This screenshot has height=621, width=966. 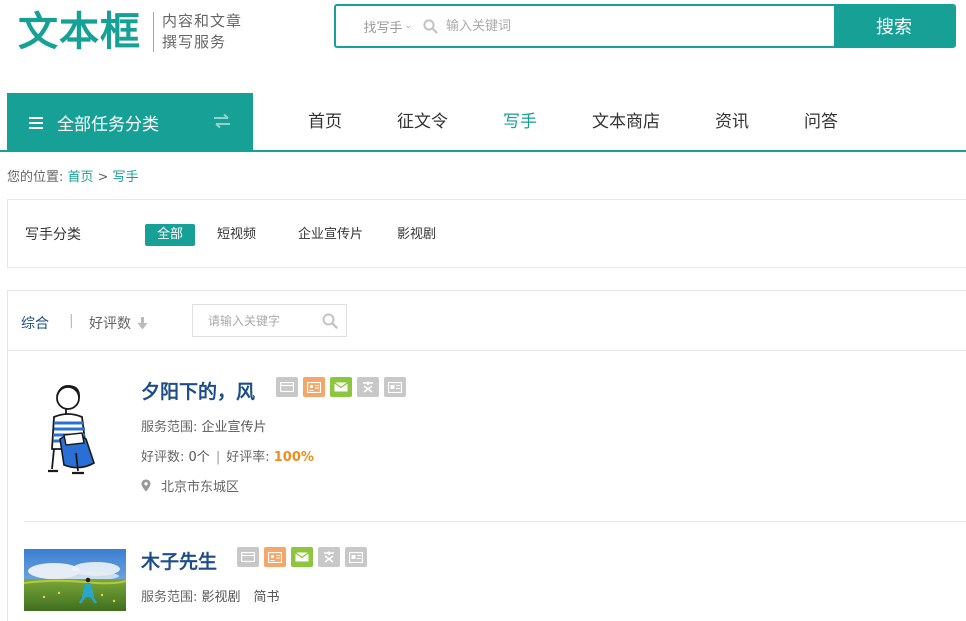 I want to click on search-button: 搜索, so click(x=894, y=26).